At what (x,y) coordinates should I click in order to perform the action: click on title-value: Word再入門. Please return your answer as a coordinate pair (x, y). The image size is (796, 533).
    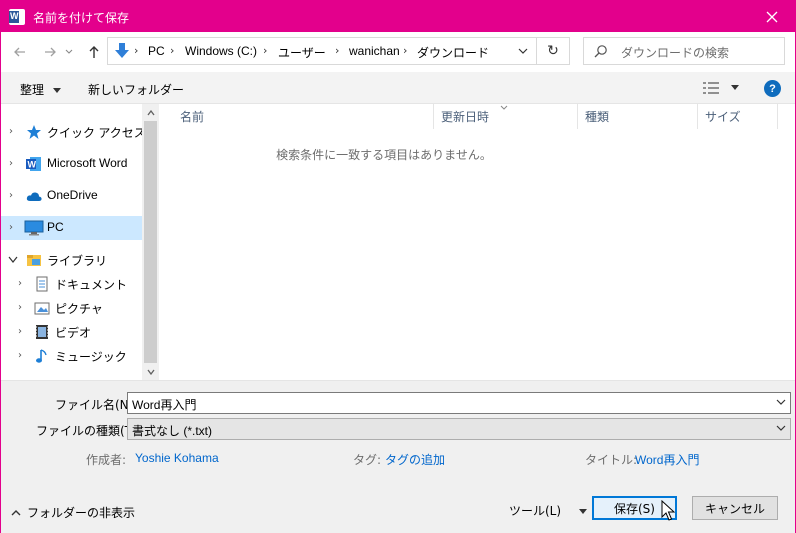
    Looking at the image, I should click on (667, 459).